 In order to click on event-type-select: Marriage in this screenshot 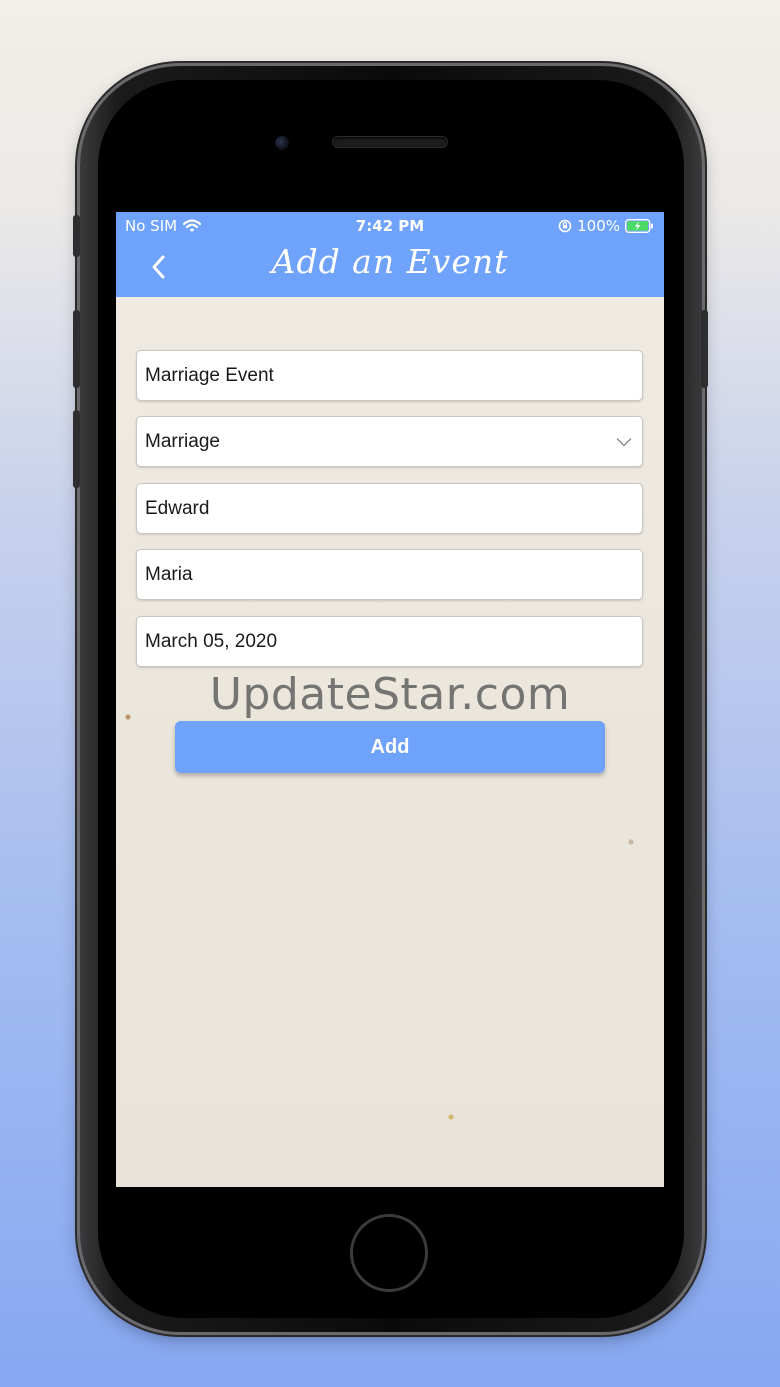, I will do `click(389, 441)`.